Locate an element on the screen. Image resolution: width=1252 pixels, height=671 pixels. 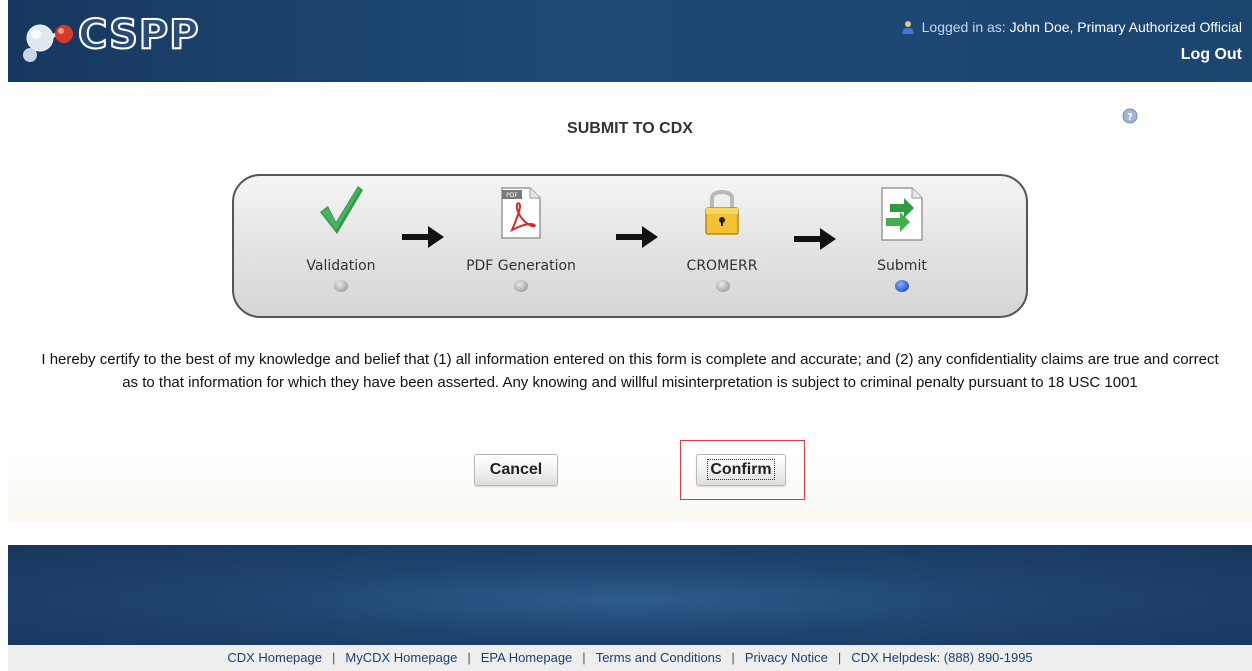
footer-link-terms: Terms and Conditions is located at coordinates (659, 657).